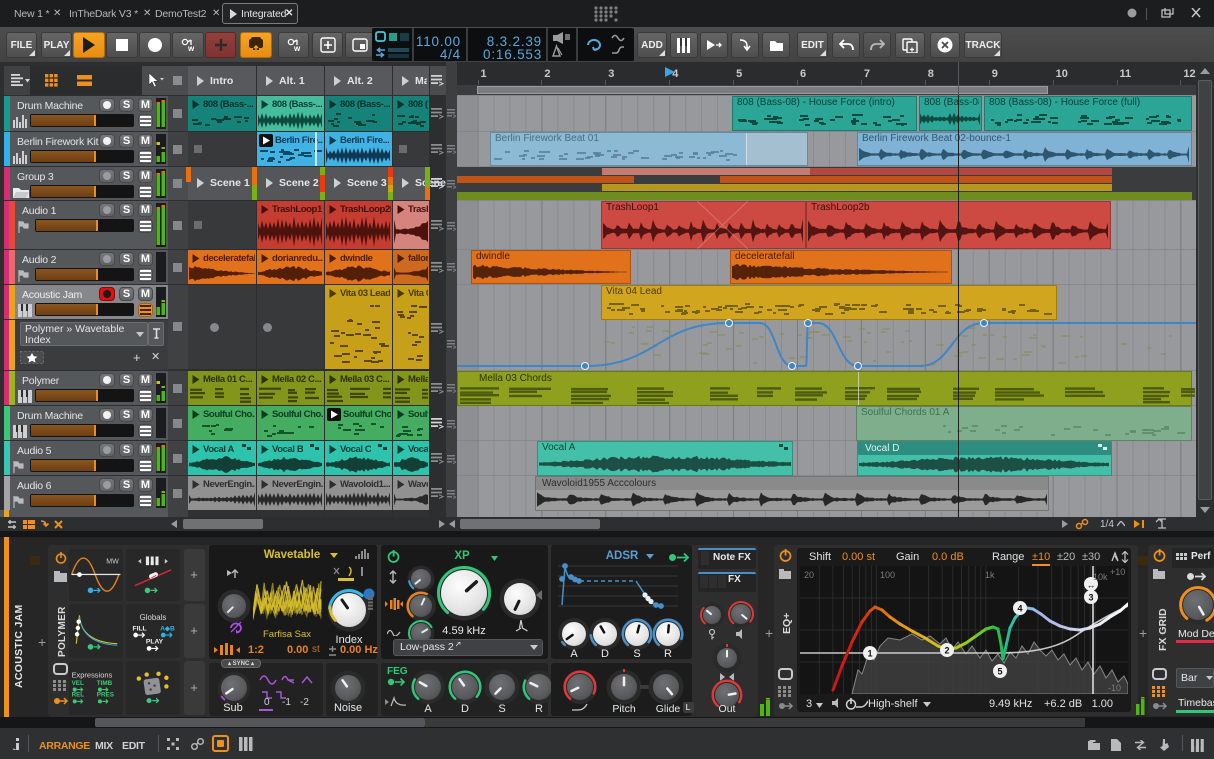 Image resolution: width=1214 pixels, height=759 pixels. I want to click on svg-text: TIMB, so click(105, 683).